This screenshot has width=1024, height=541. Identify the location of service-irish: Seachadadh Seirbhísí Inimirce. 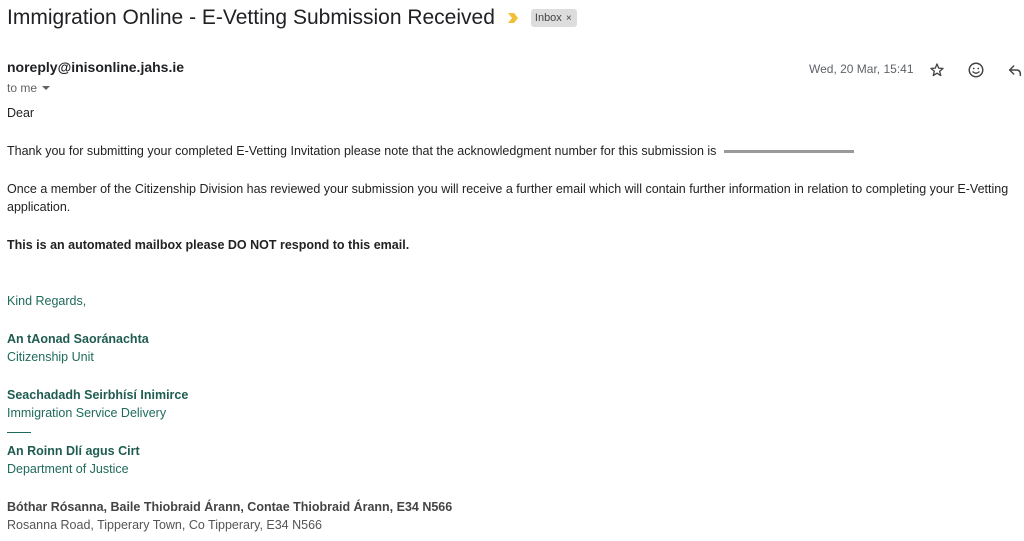
(98, 395).